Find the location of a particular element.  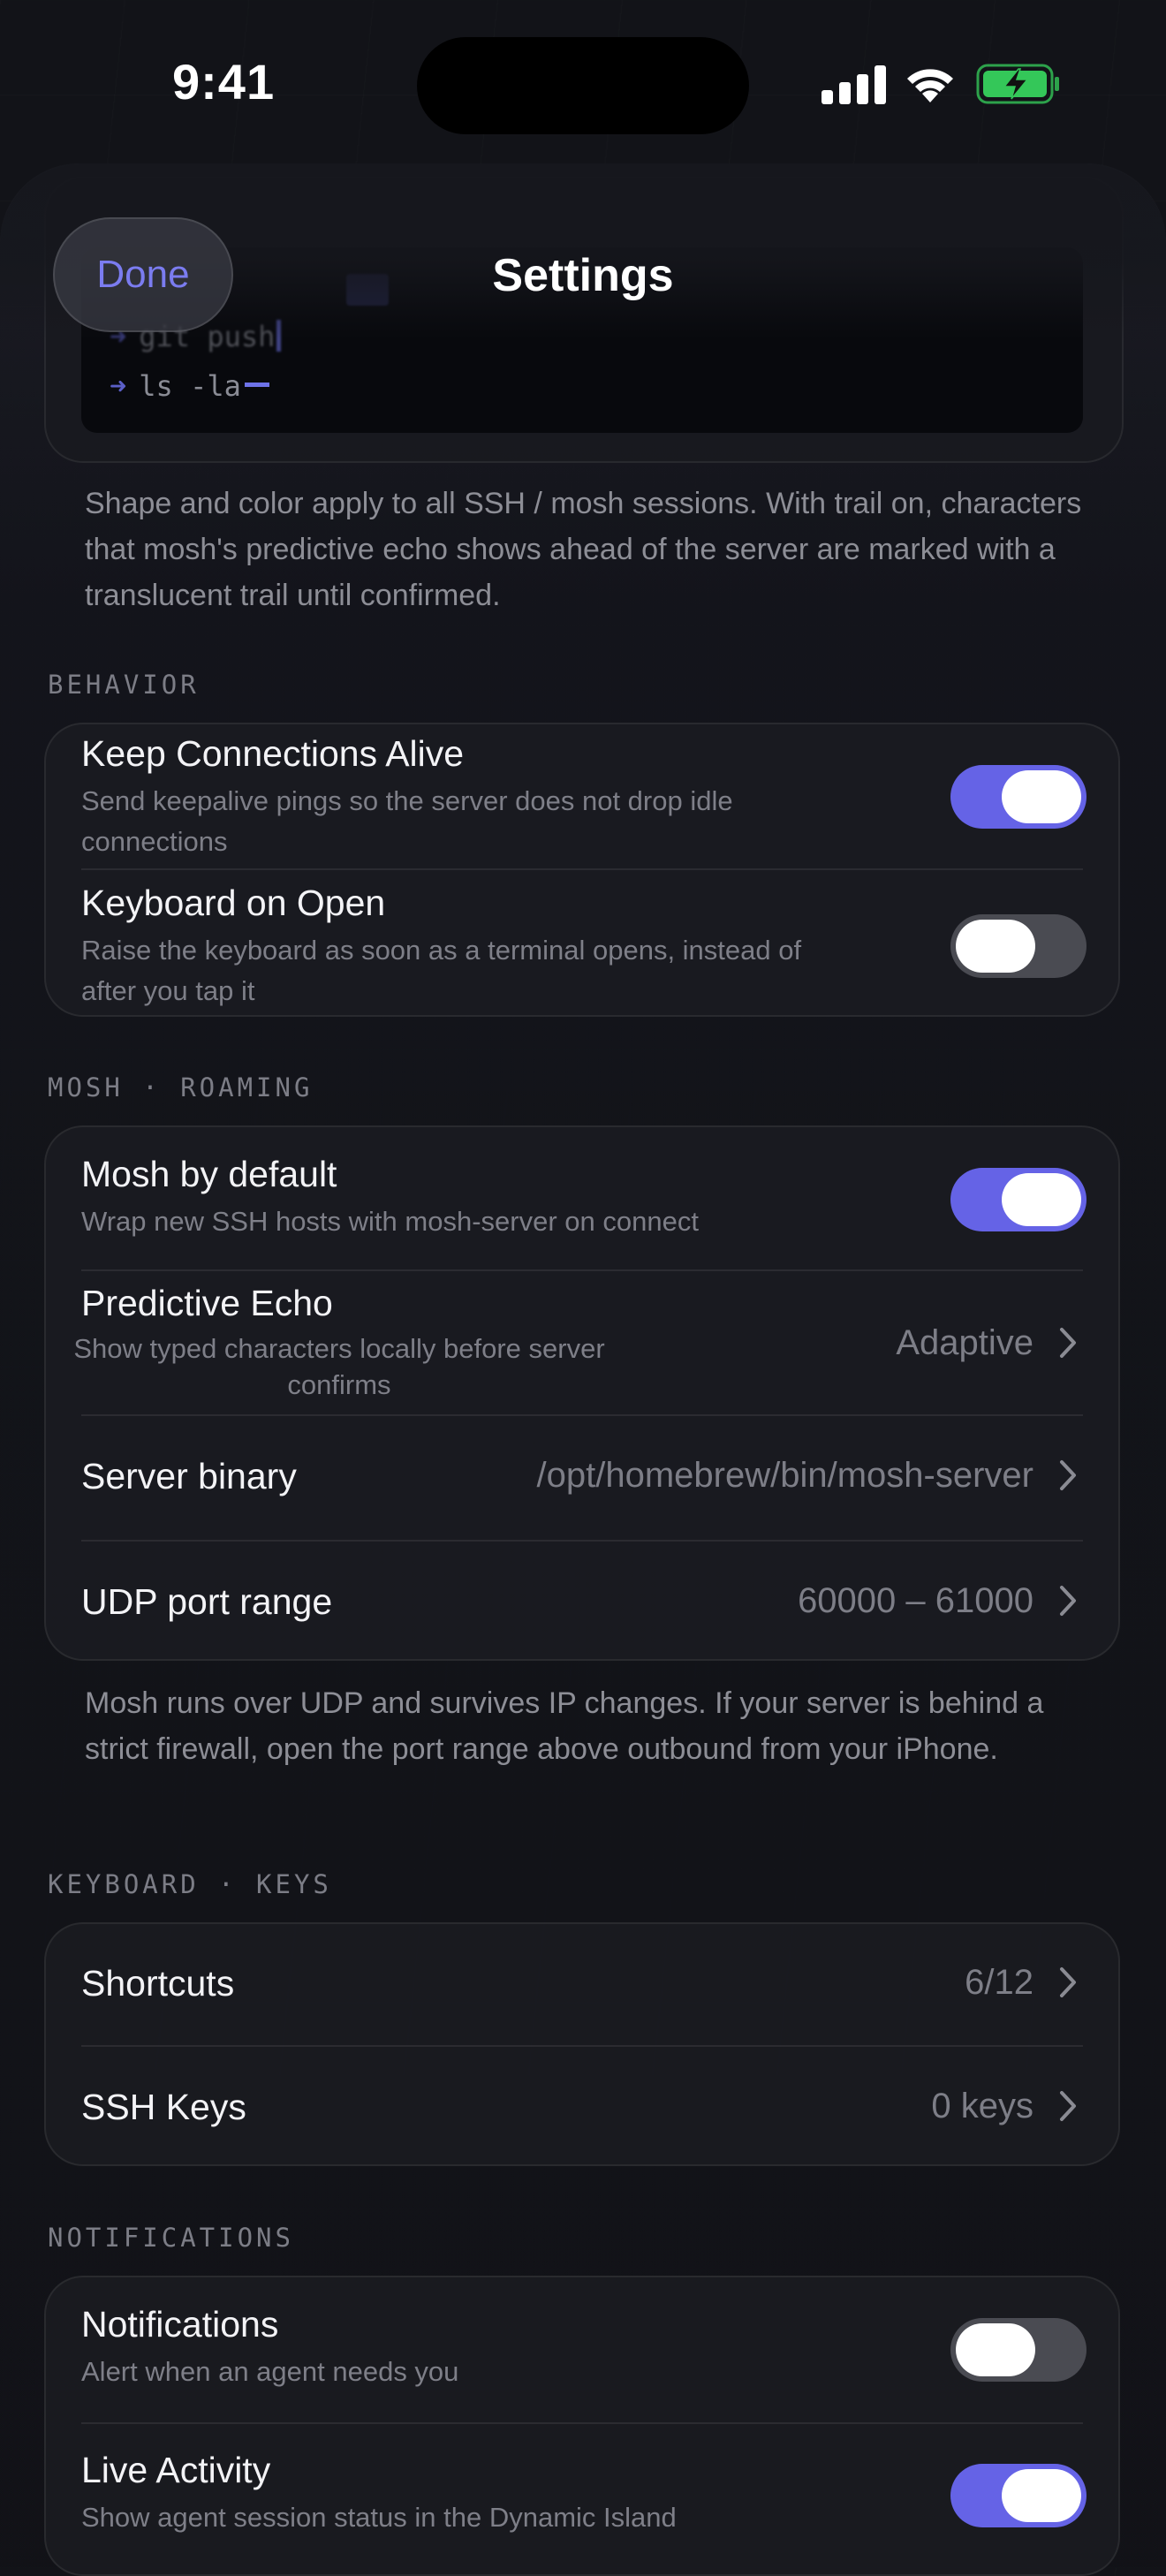

wifi-icon is located at coordinates (930, 86).